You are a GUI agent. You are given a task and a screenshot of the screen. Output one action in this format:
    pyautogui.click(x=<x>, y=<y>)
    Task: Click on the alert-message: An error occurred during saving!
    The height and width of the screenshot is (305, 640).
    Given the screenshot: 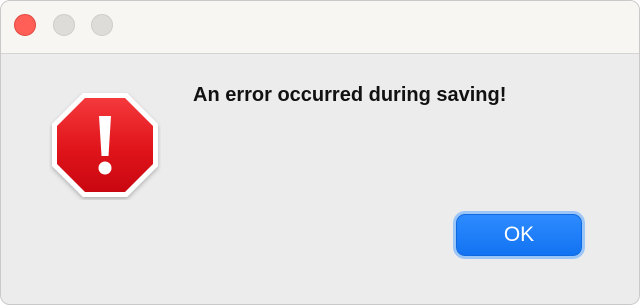 What is the action you would take?
    pyautogui.click(x=350, y=95)
    